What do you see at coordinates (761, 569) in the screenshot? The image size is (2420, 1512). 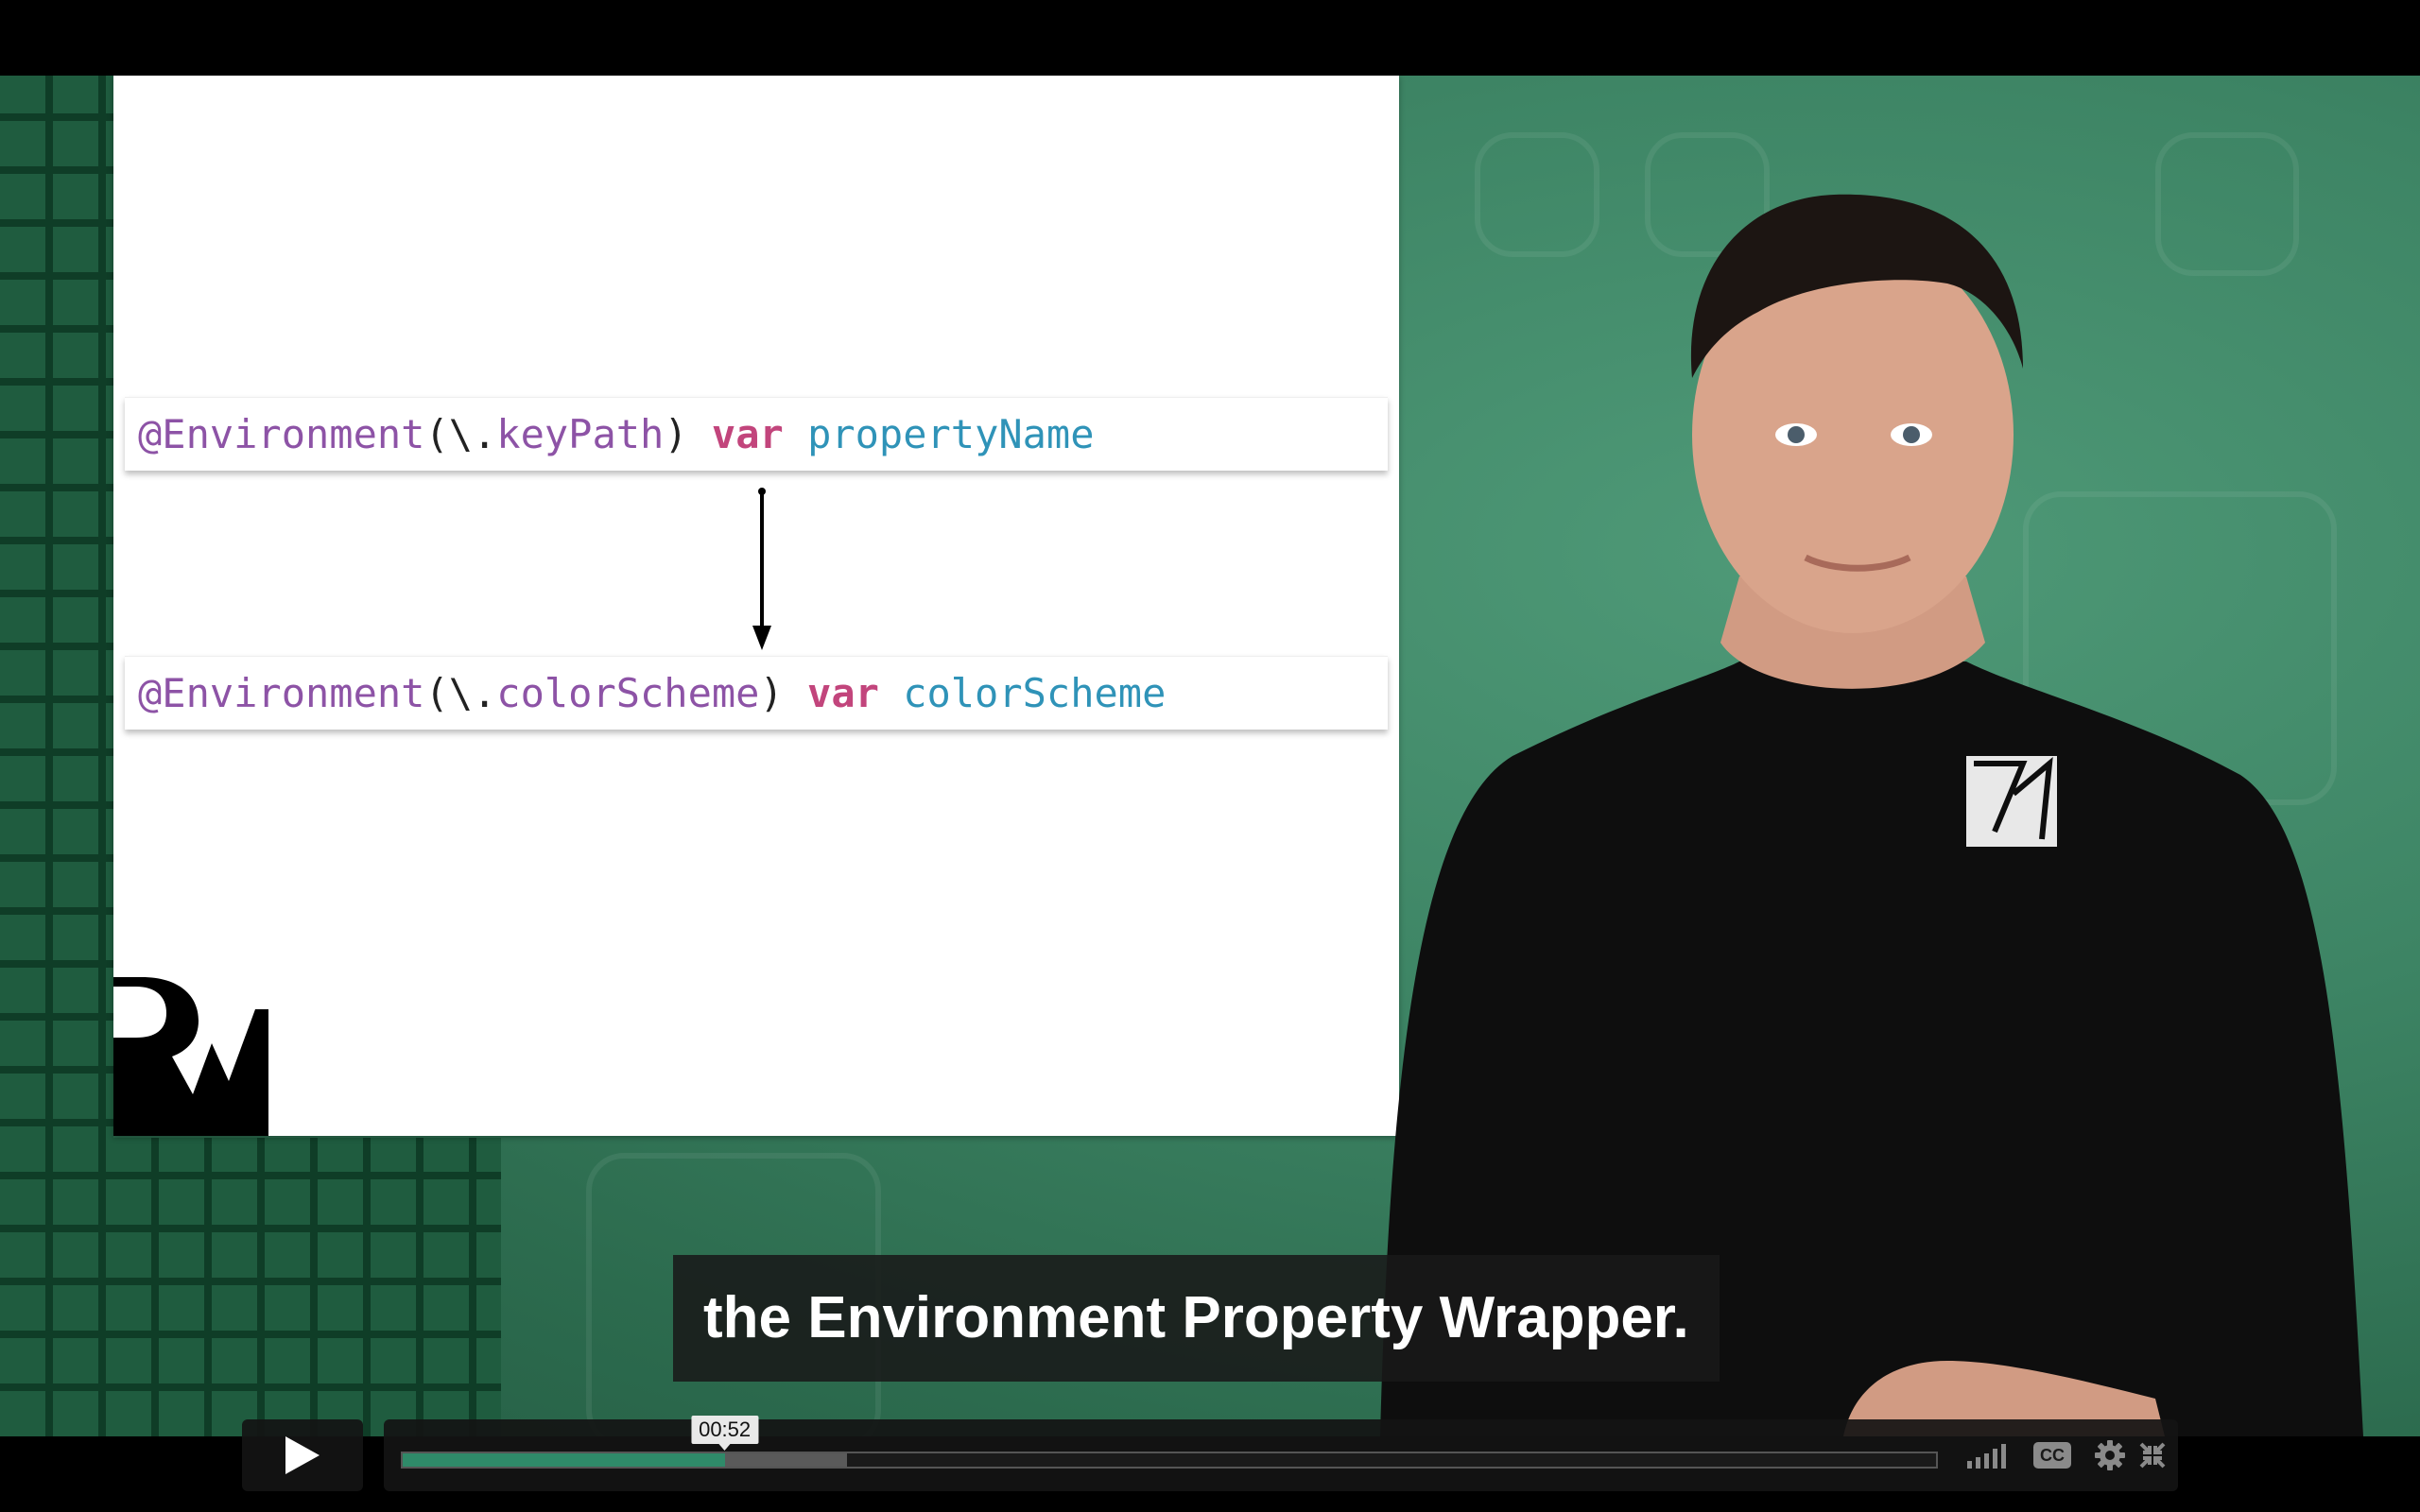 I see `down-arrow-icon` at bounding box center [761, 569].